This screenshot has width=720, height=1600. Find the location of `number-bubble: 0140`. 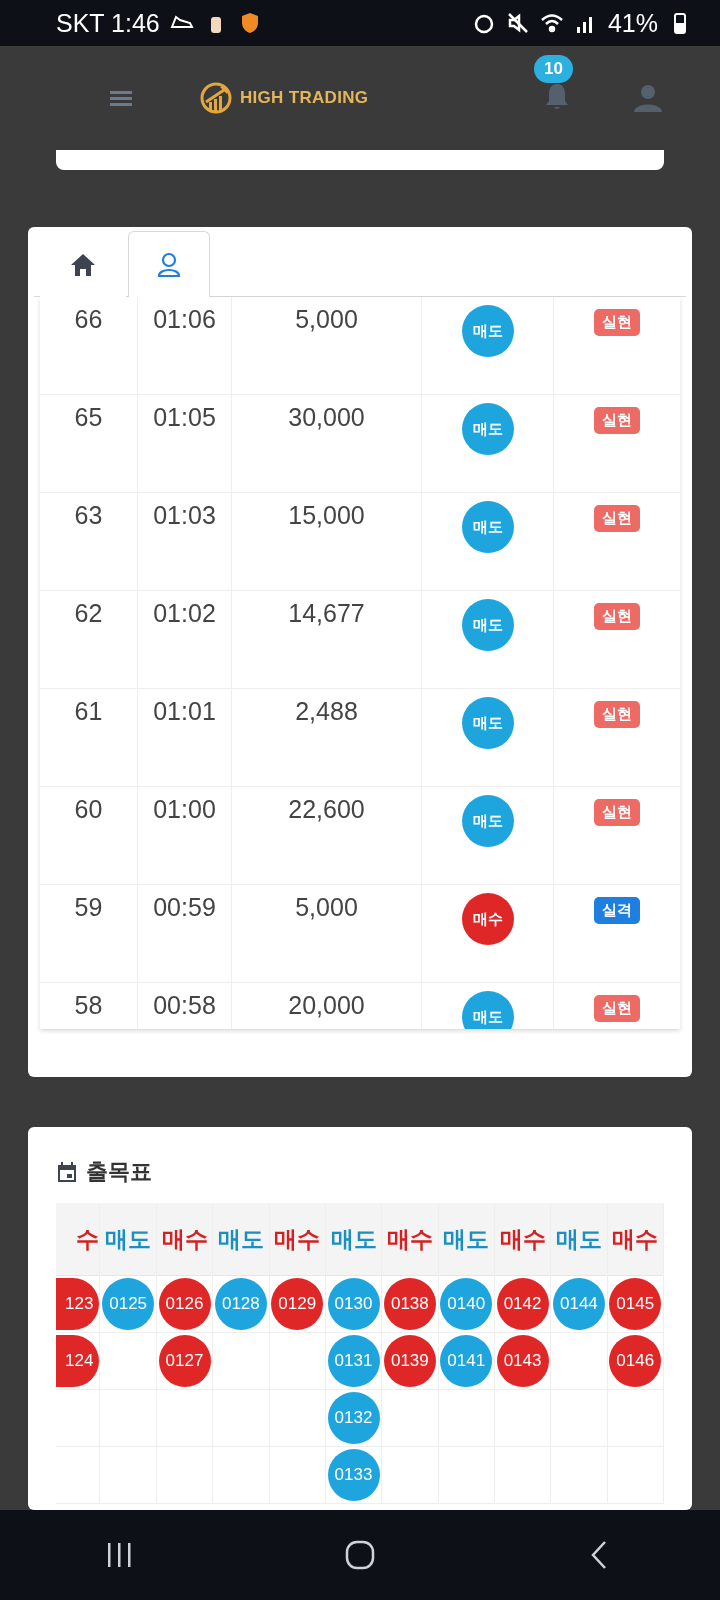

number-bubble: 0140 is located at coordinates (466, 1304).